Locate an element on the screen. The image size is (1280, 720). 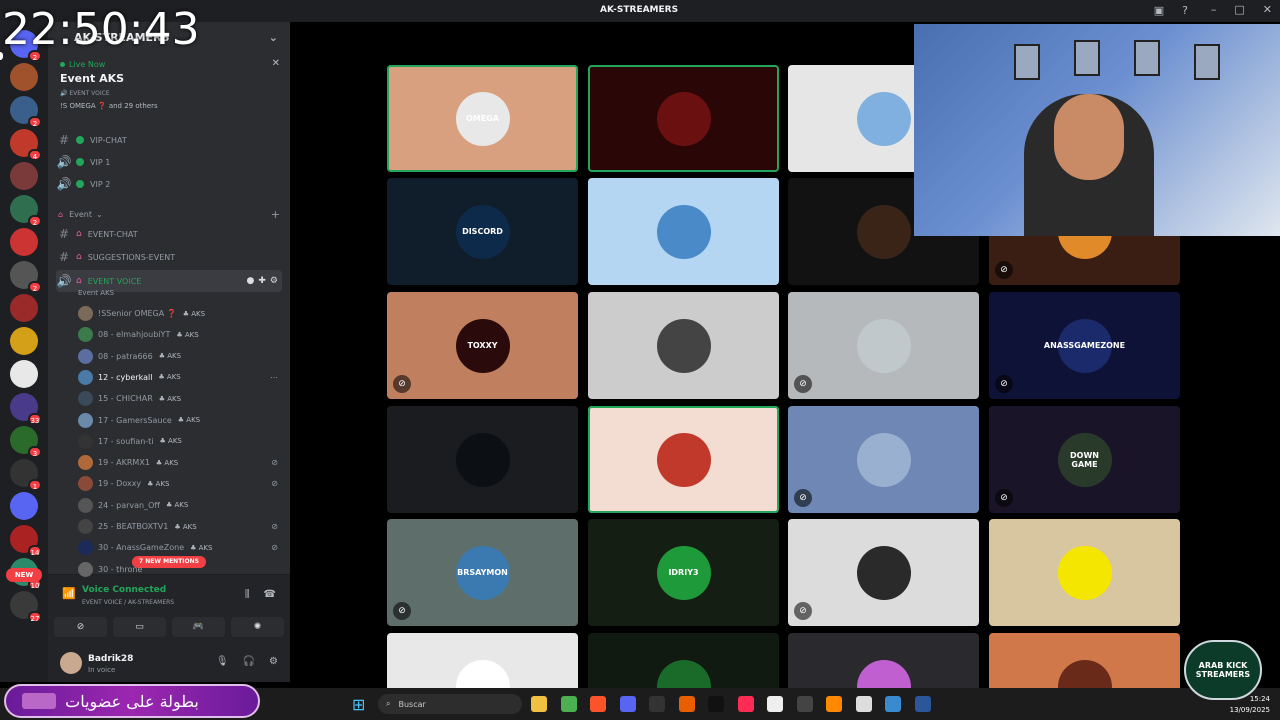
word-icon is located at coordinates (922, 704).